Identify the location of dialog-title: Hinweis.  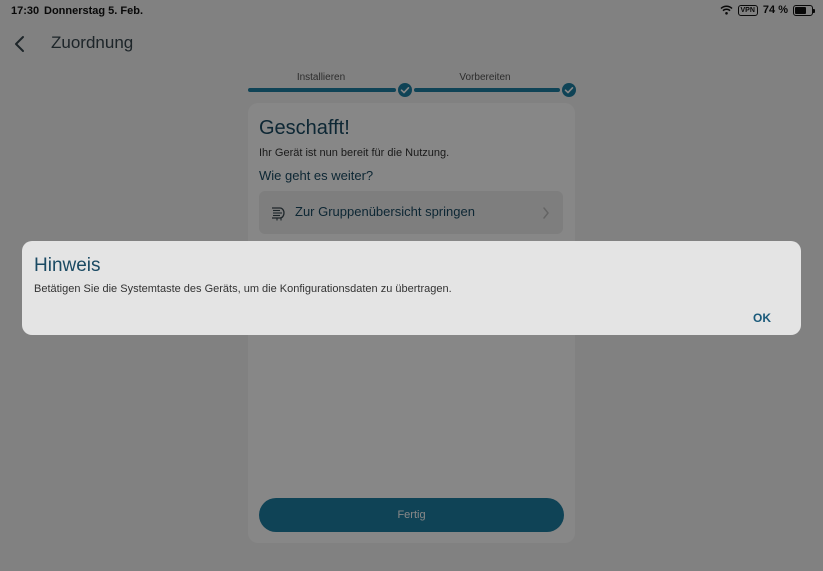
(67, 265).